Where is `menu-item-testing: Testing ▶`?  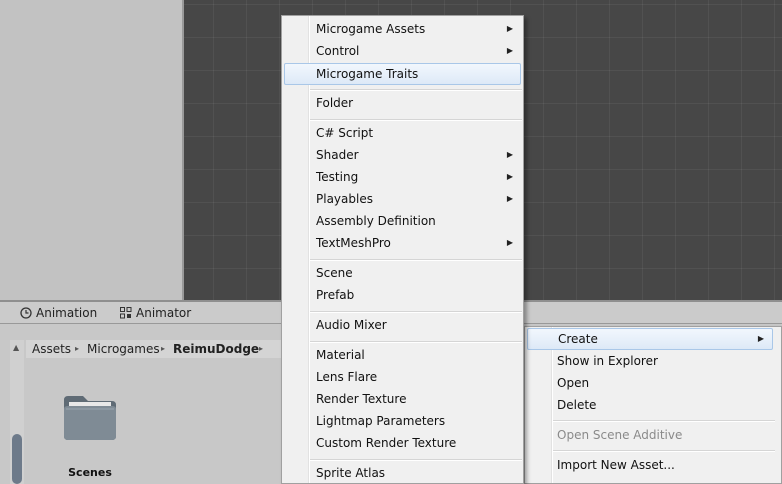
menu-item-testing: Testing ▶ is located at coordinates (402, 177).